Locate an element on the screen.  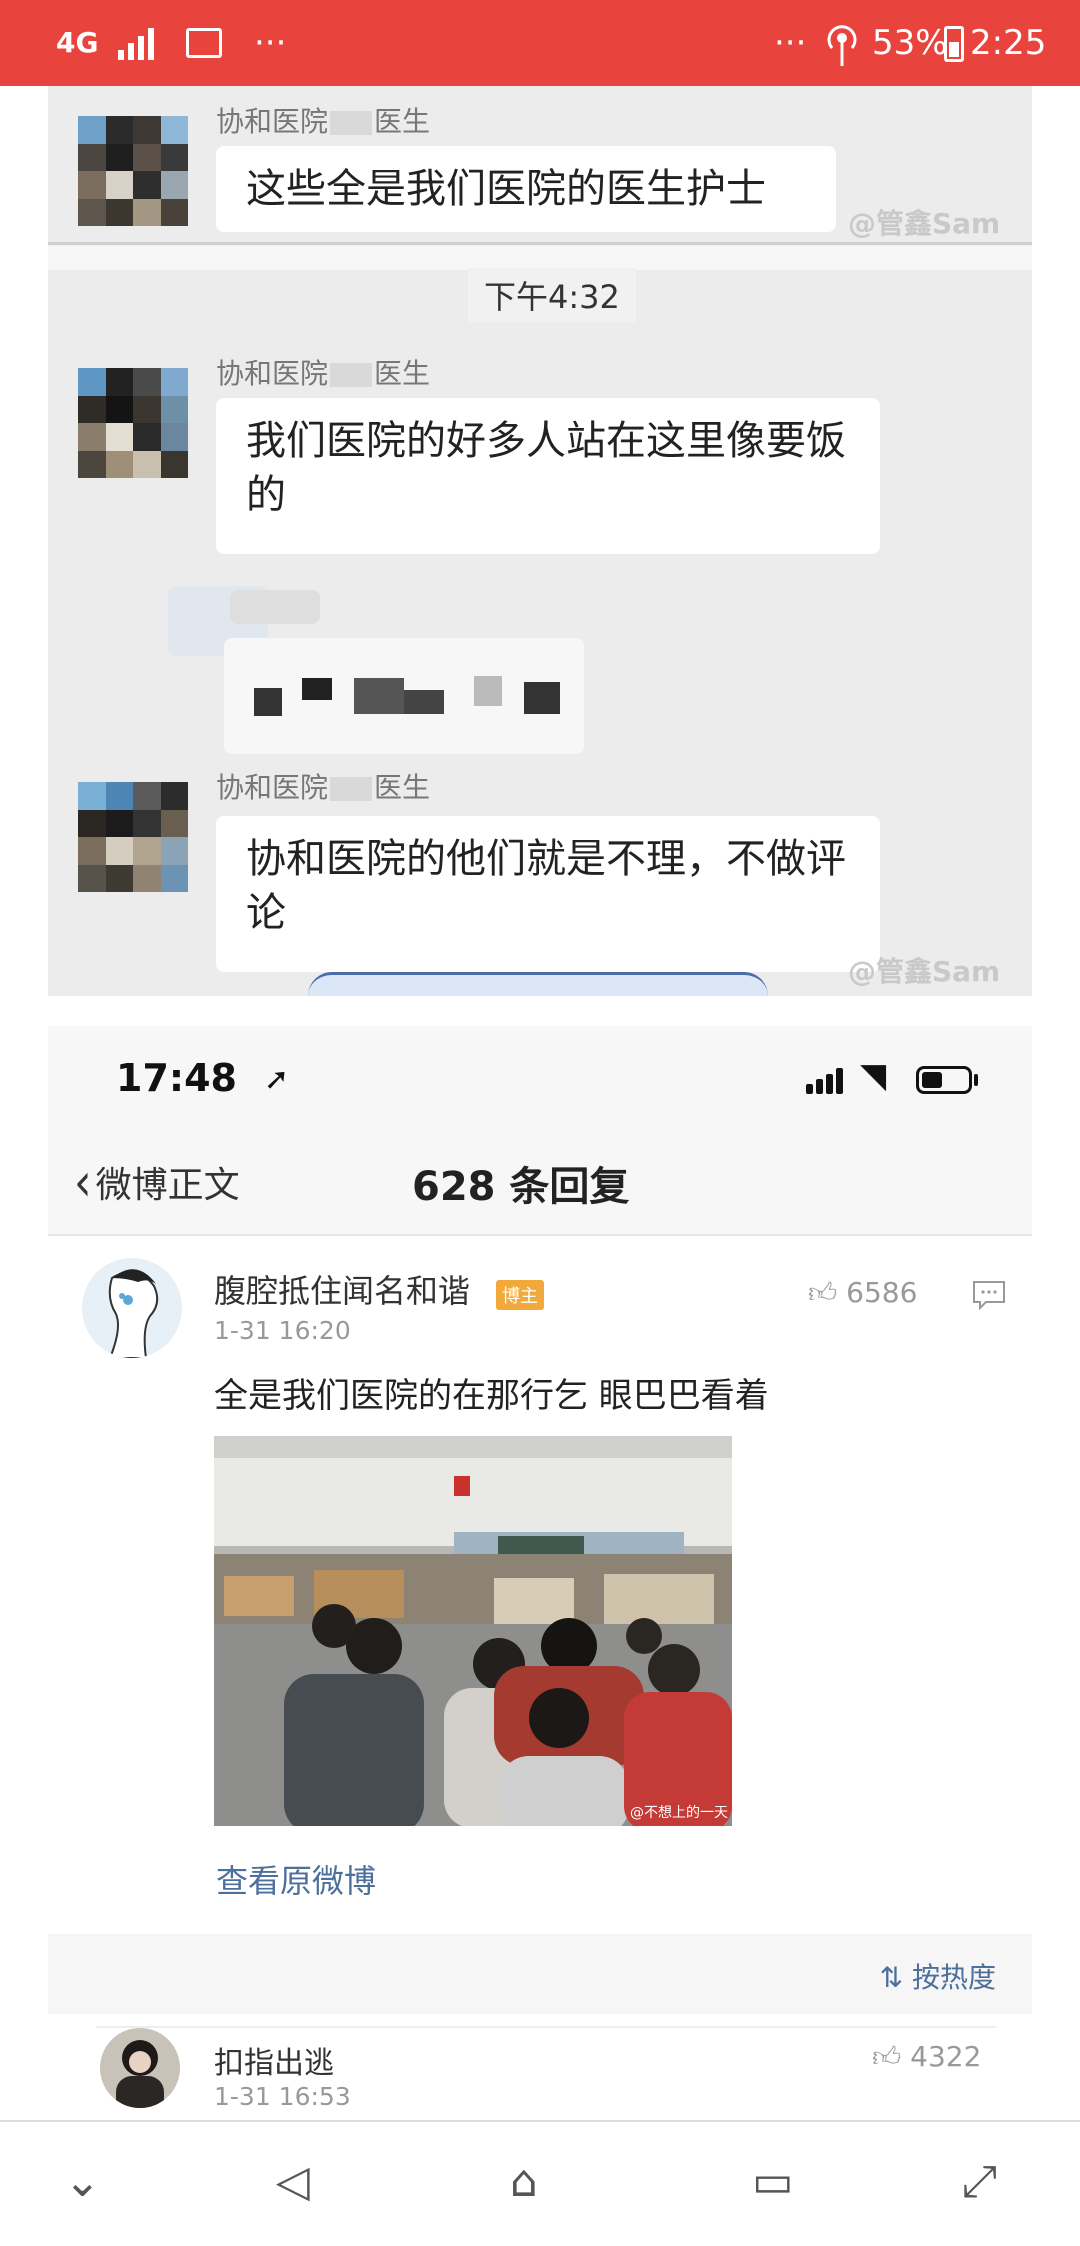
chat-message: 我们医院的好多人站在这里像要饭的 is located at coordinates (548, 476).